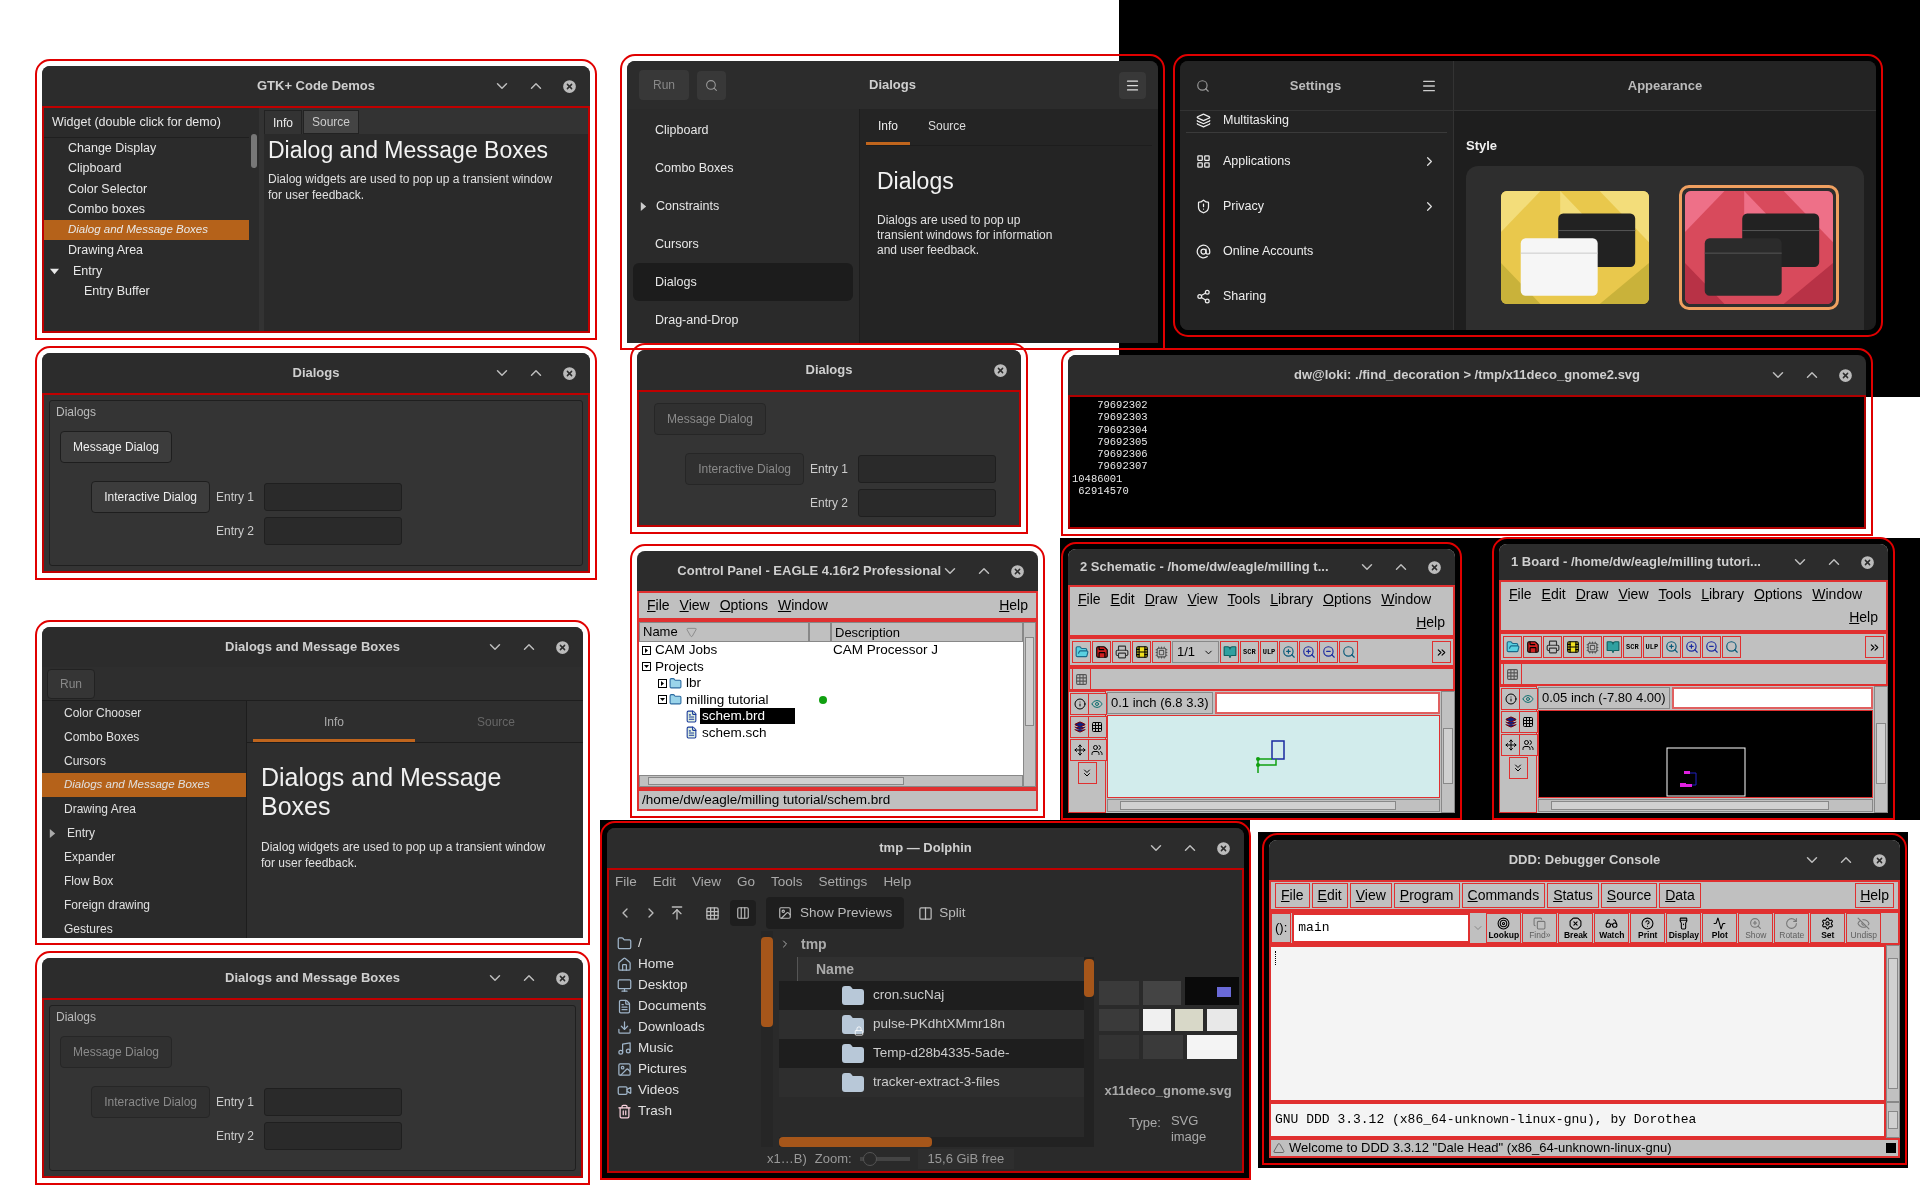  What do you see at coordinates (931, 1082) in the screenshot?
I see `file-row: tracker-extract-3-files` at bounding box center [931, 1082].